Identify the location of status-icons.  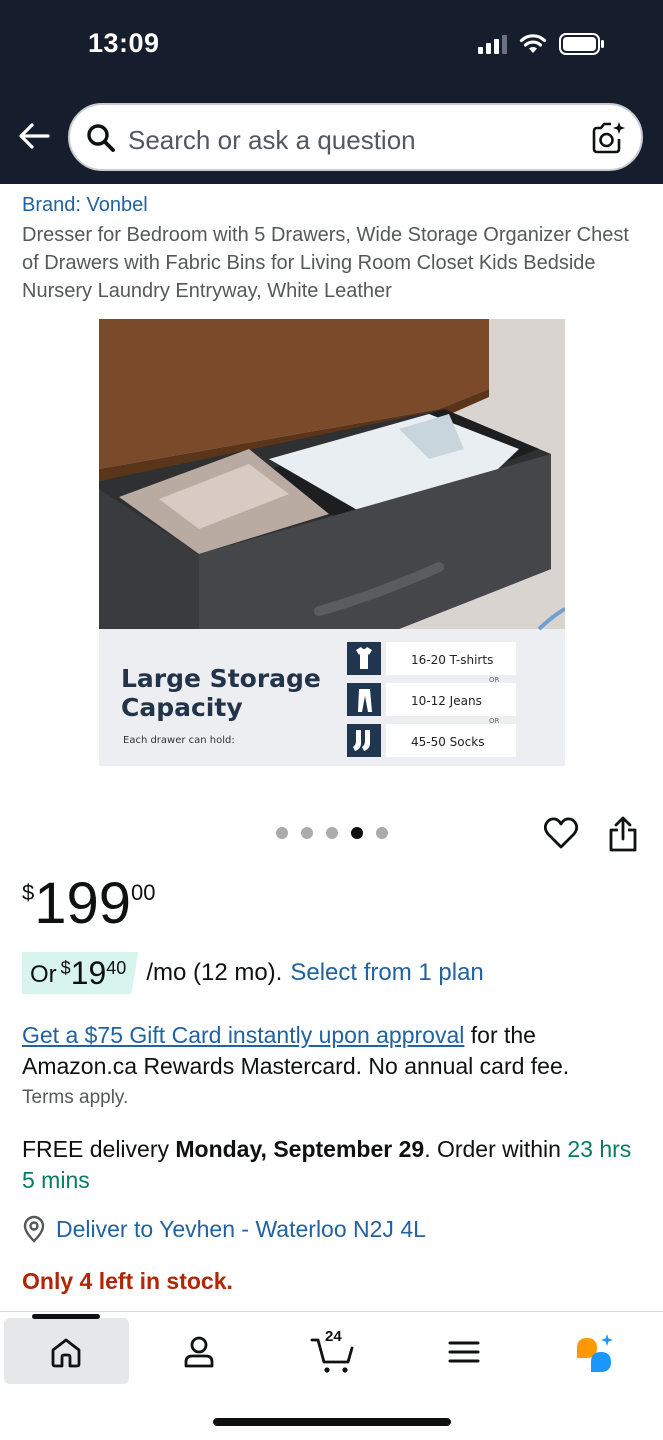
(541, 44).